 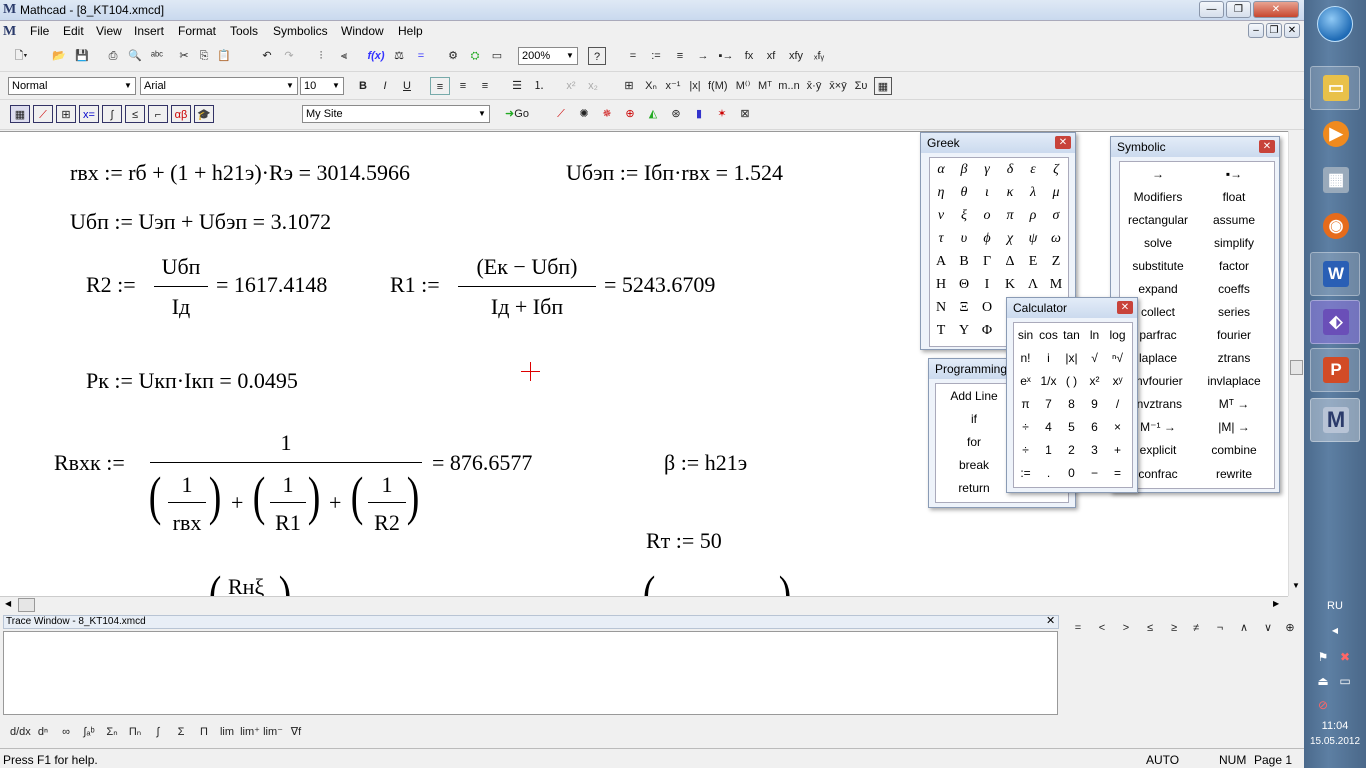 I want to click on document-icon: M, so click(x=10, y=32).